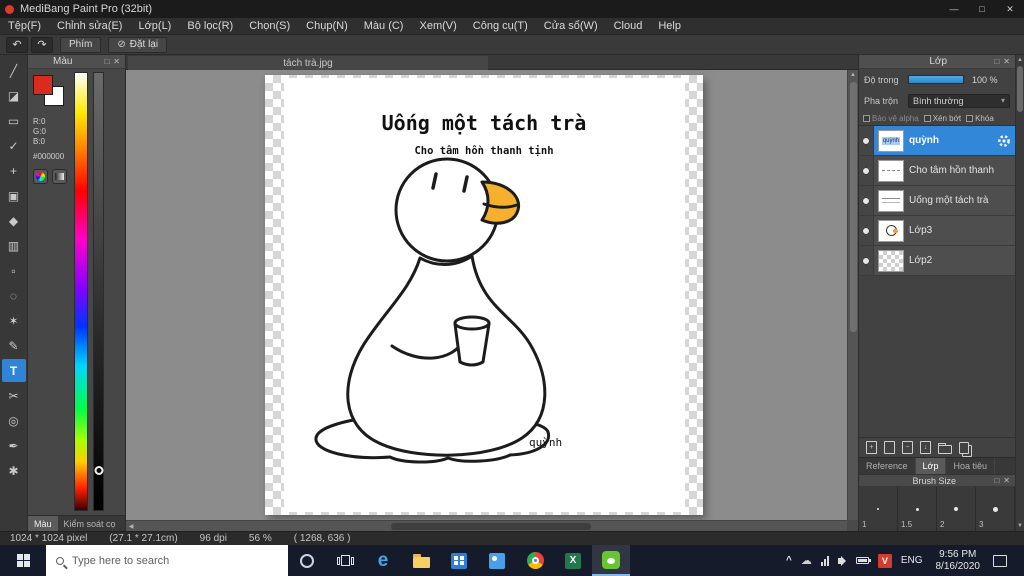  Describe the element at coordinates (907, 447) in the screenshot. I see `delete-layer-icon: −` at that location.